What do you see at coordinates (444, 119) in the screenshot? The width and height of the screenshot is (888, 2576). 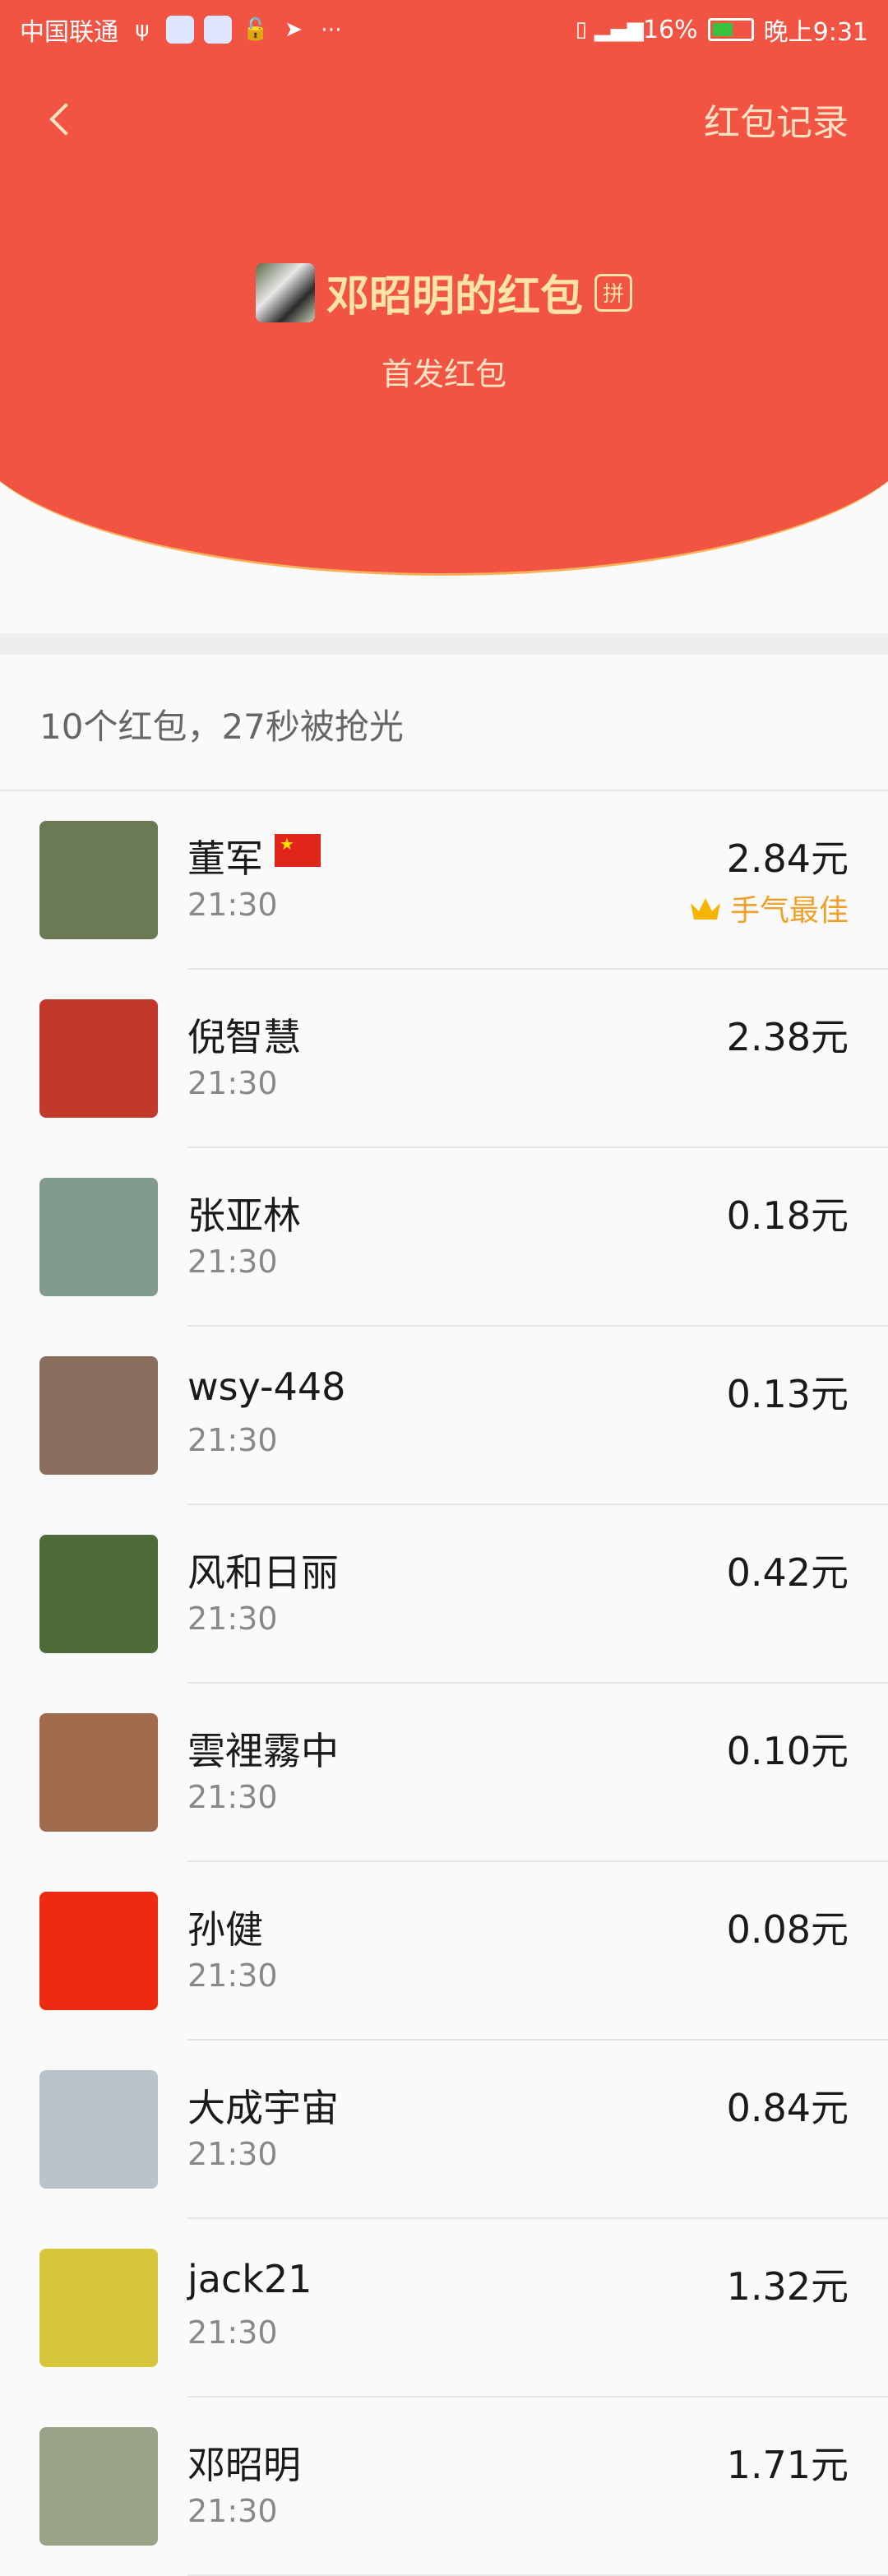 I see `nav-bar: 红包记录` at bounding box center [444, 119].